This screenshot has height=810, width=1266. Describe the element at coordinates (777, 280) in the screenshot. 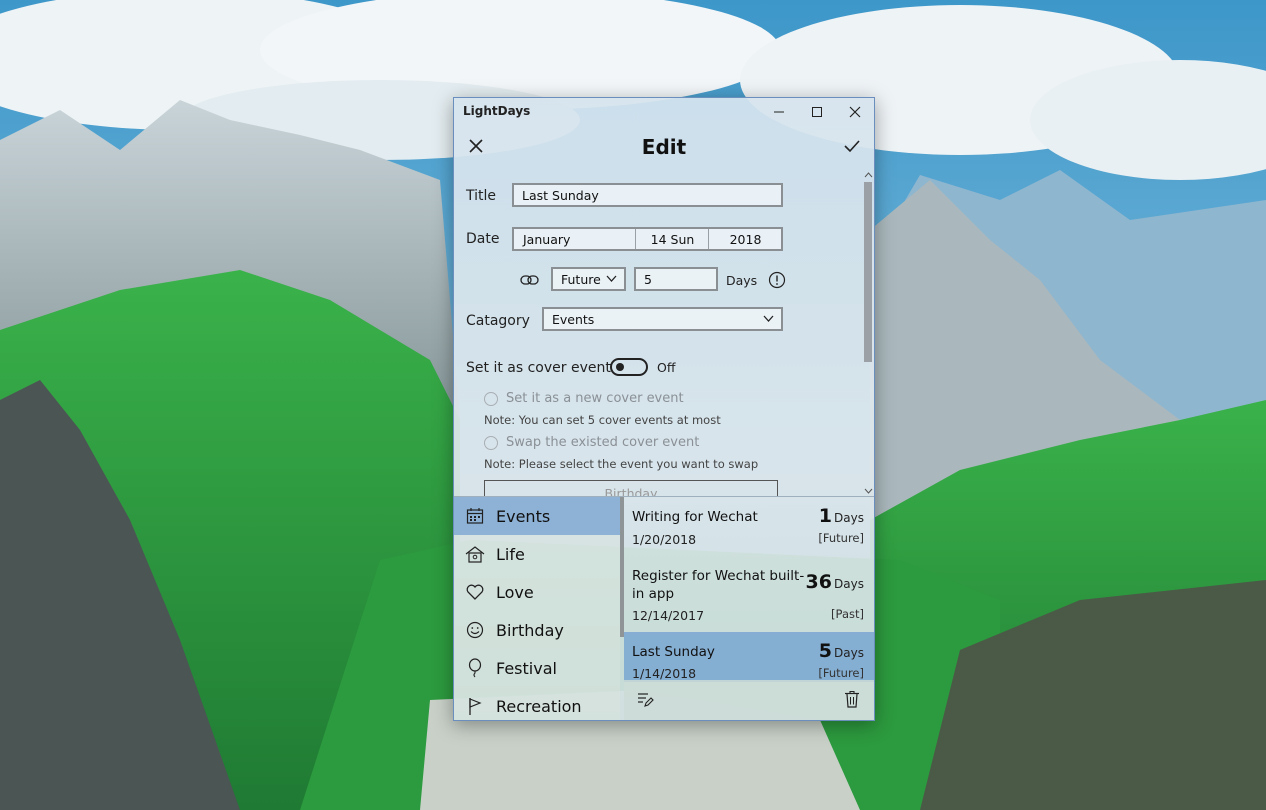

I see `info-icon` at that location.